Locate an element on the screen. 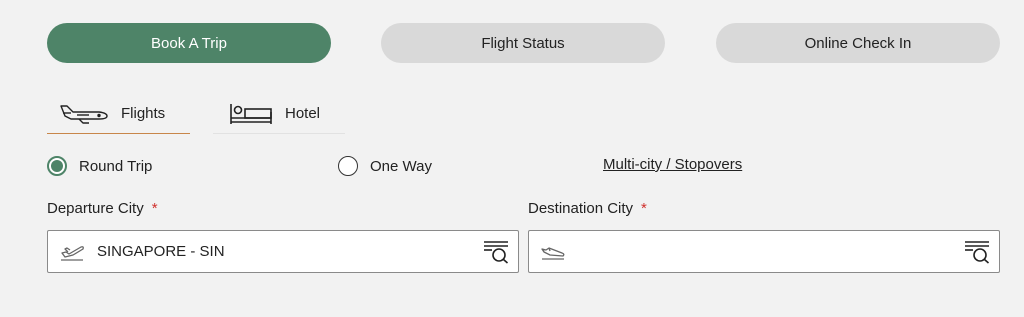  destination-city-label-text: Destination City is located at coordinates (581, 208).